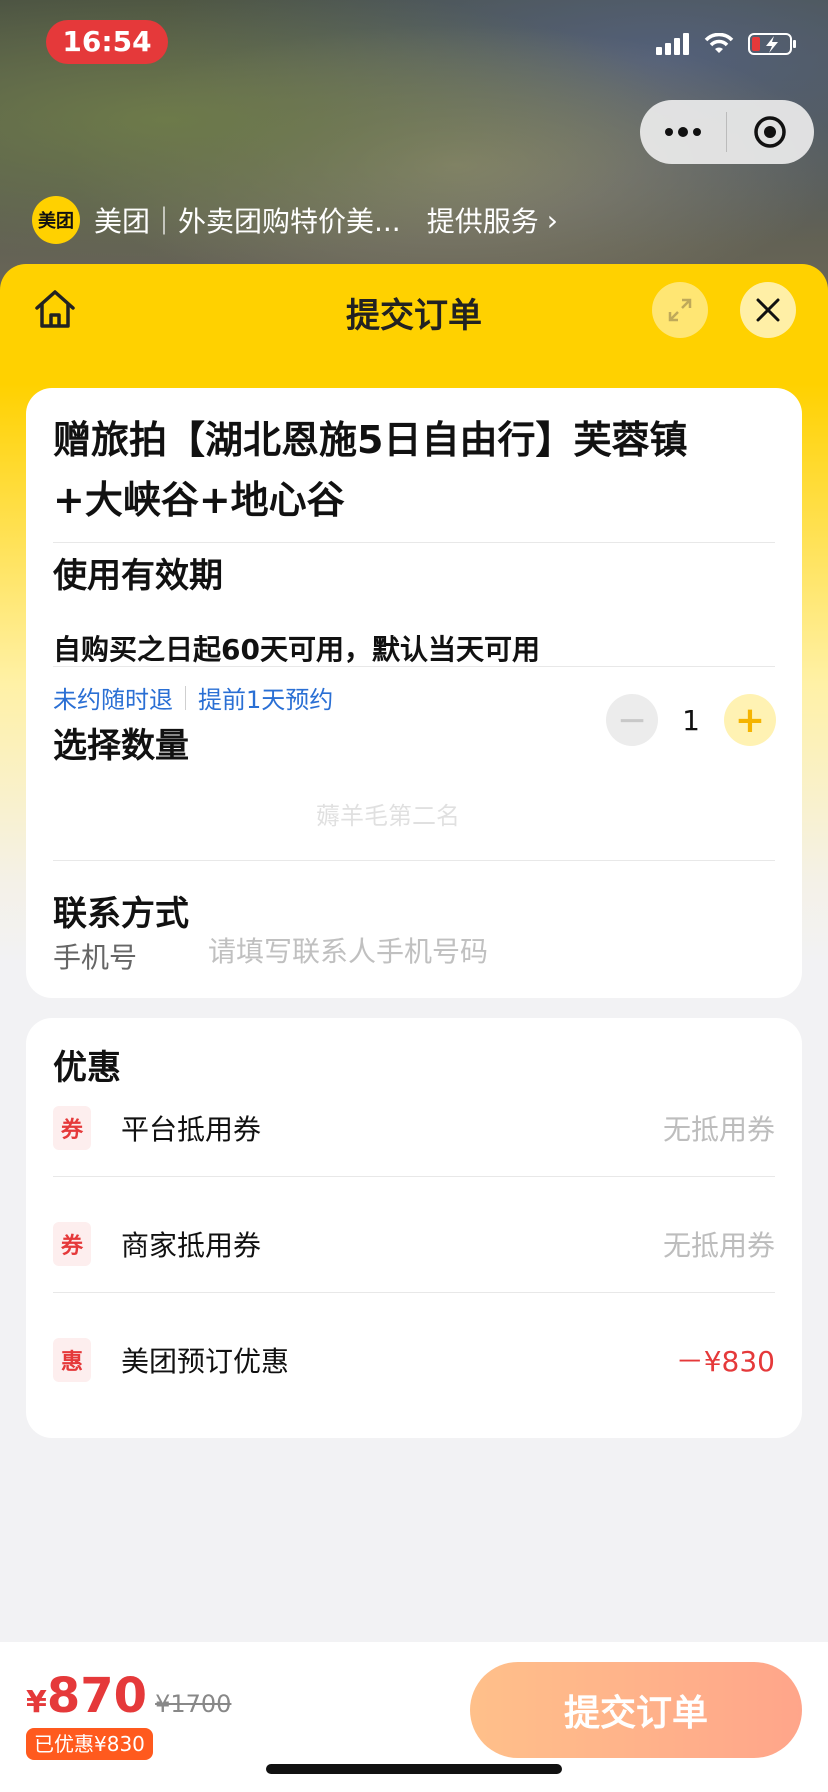 The image size is (828, 1792). Describe the element at coordinates (121, 746) in the screenshot. I see `quantity-label: 选择数量` at that location.